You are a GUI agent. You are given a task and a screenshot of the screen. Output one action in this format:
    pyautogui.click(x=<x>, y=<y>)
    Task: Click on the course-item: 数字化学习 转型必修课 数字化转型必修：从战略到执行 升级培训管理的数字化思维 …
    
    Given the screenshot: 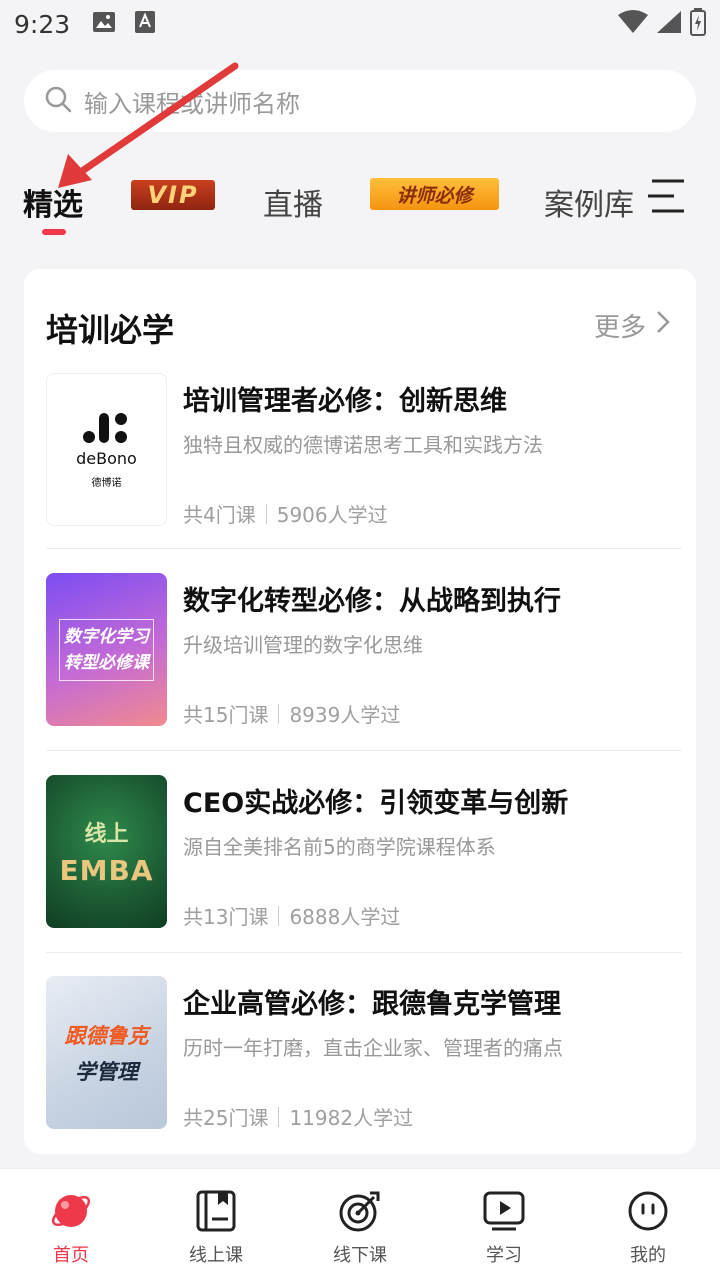 What is the action you would take?
    pyautogui.click(x=364, y=674)
    